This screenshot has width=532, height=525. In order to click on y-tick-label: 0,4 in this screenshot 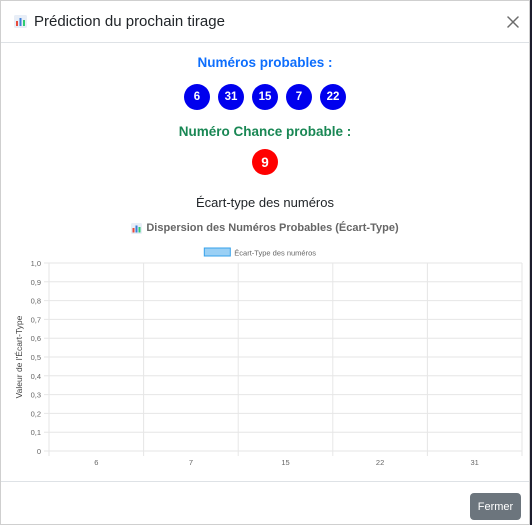, I will do `click(36, 376)`.